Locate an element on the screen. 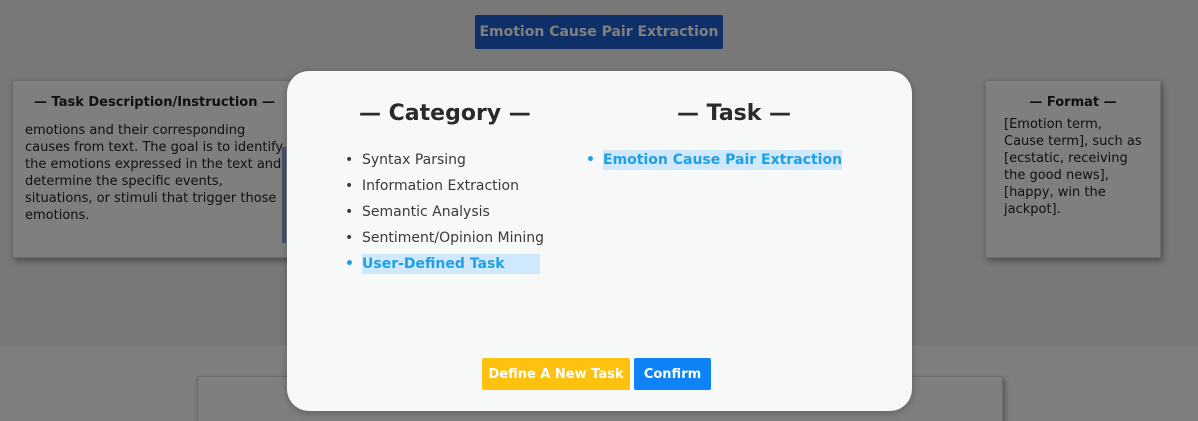 This screenshot has width=1198, height=421. define-new-task-button: Define A New Task is located at coordinates (556, 374).